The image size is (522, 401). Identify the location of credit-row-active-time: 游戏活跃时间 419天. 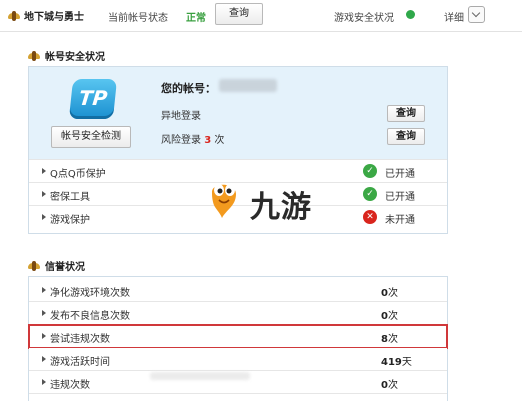
(238, 359).